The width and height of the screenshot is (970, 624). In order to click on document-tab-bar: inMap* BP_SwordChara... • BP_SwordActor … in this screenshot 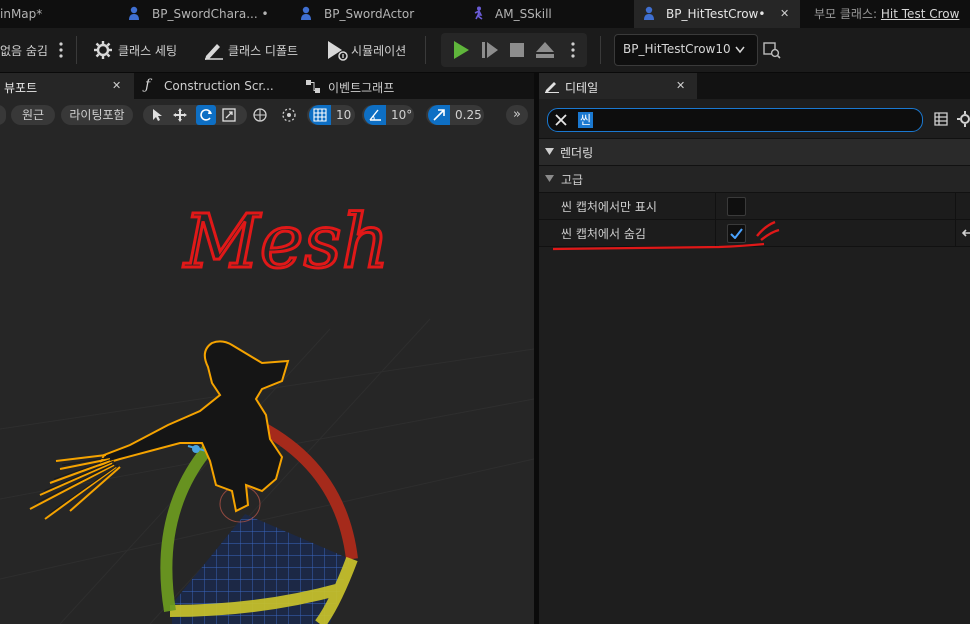, I will do `click(485, 14)`.